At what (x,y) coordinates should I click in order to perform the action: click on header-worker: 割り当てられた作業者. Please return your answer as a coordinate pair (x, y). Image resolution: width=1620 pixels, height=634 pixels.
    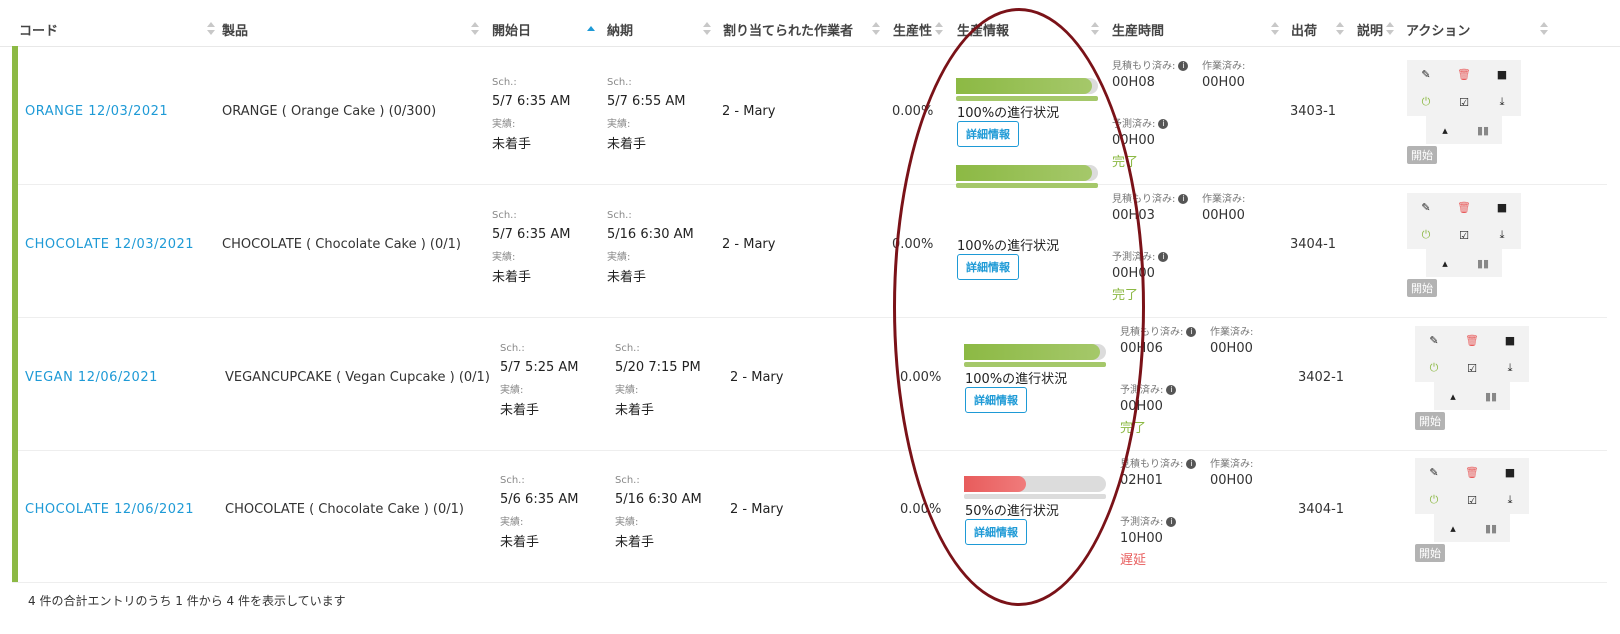
    Looking at the image, I should click on (788, 29).